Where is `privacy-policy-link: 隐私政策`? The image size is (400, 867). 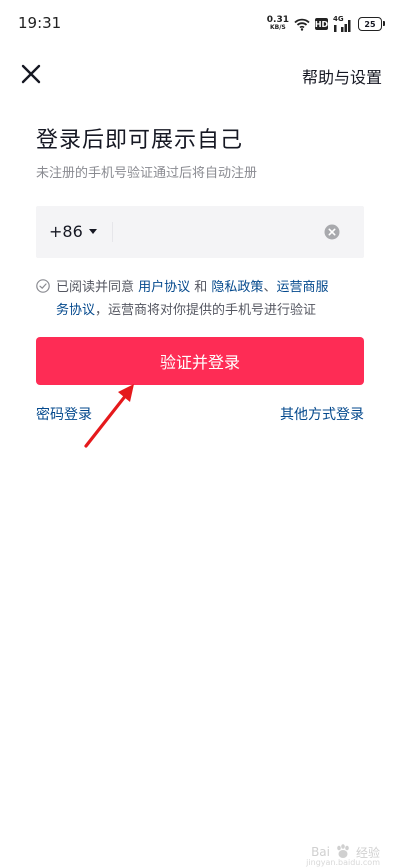 privacy-policy-link: 隐私政策 is located at coordinates (237, 287).